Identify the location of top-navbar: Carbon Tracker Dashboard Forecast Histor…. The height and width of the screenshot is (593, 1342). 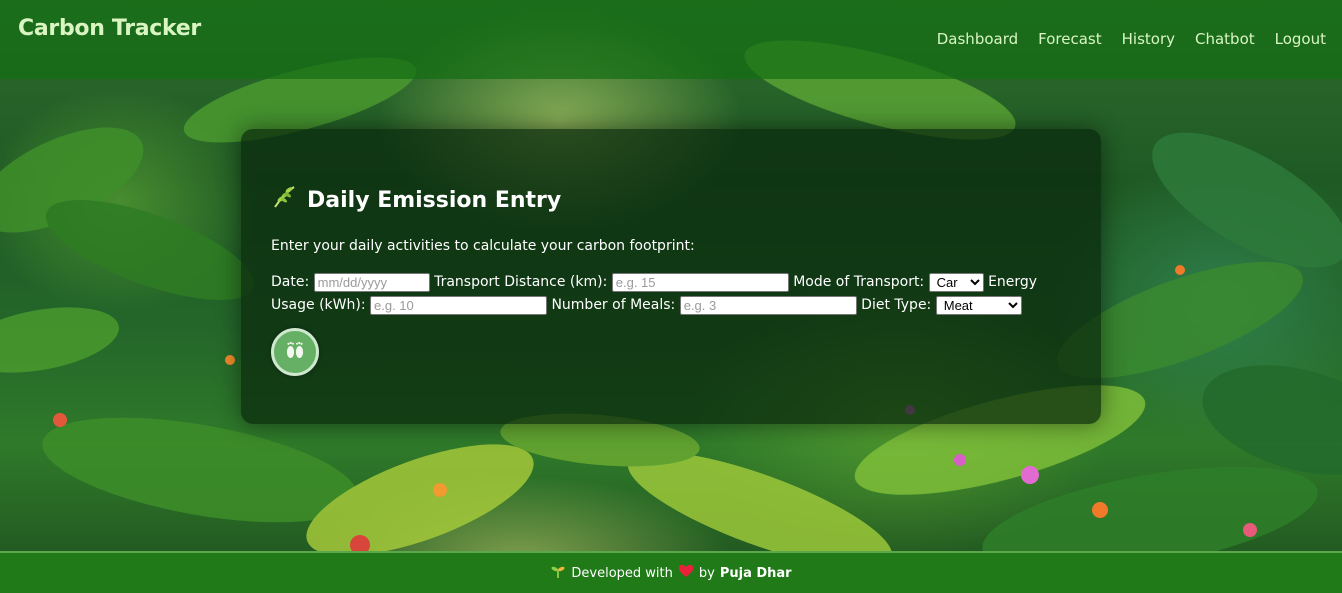
(671, 39).